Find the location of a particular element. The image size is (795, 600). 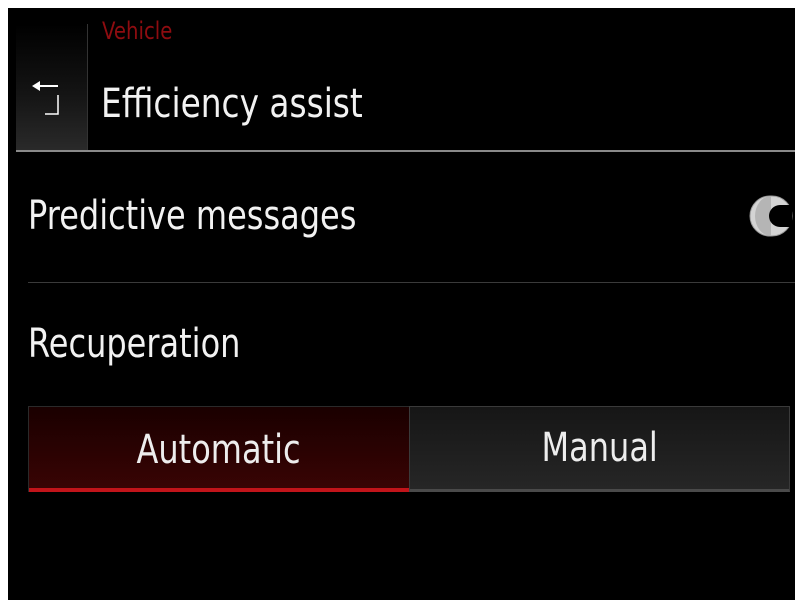

recuperation-automatic-button: Automatic is located at coordinates (218, 449).